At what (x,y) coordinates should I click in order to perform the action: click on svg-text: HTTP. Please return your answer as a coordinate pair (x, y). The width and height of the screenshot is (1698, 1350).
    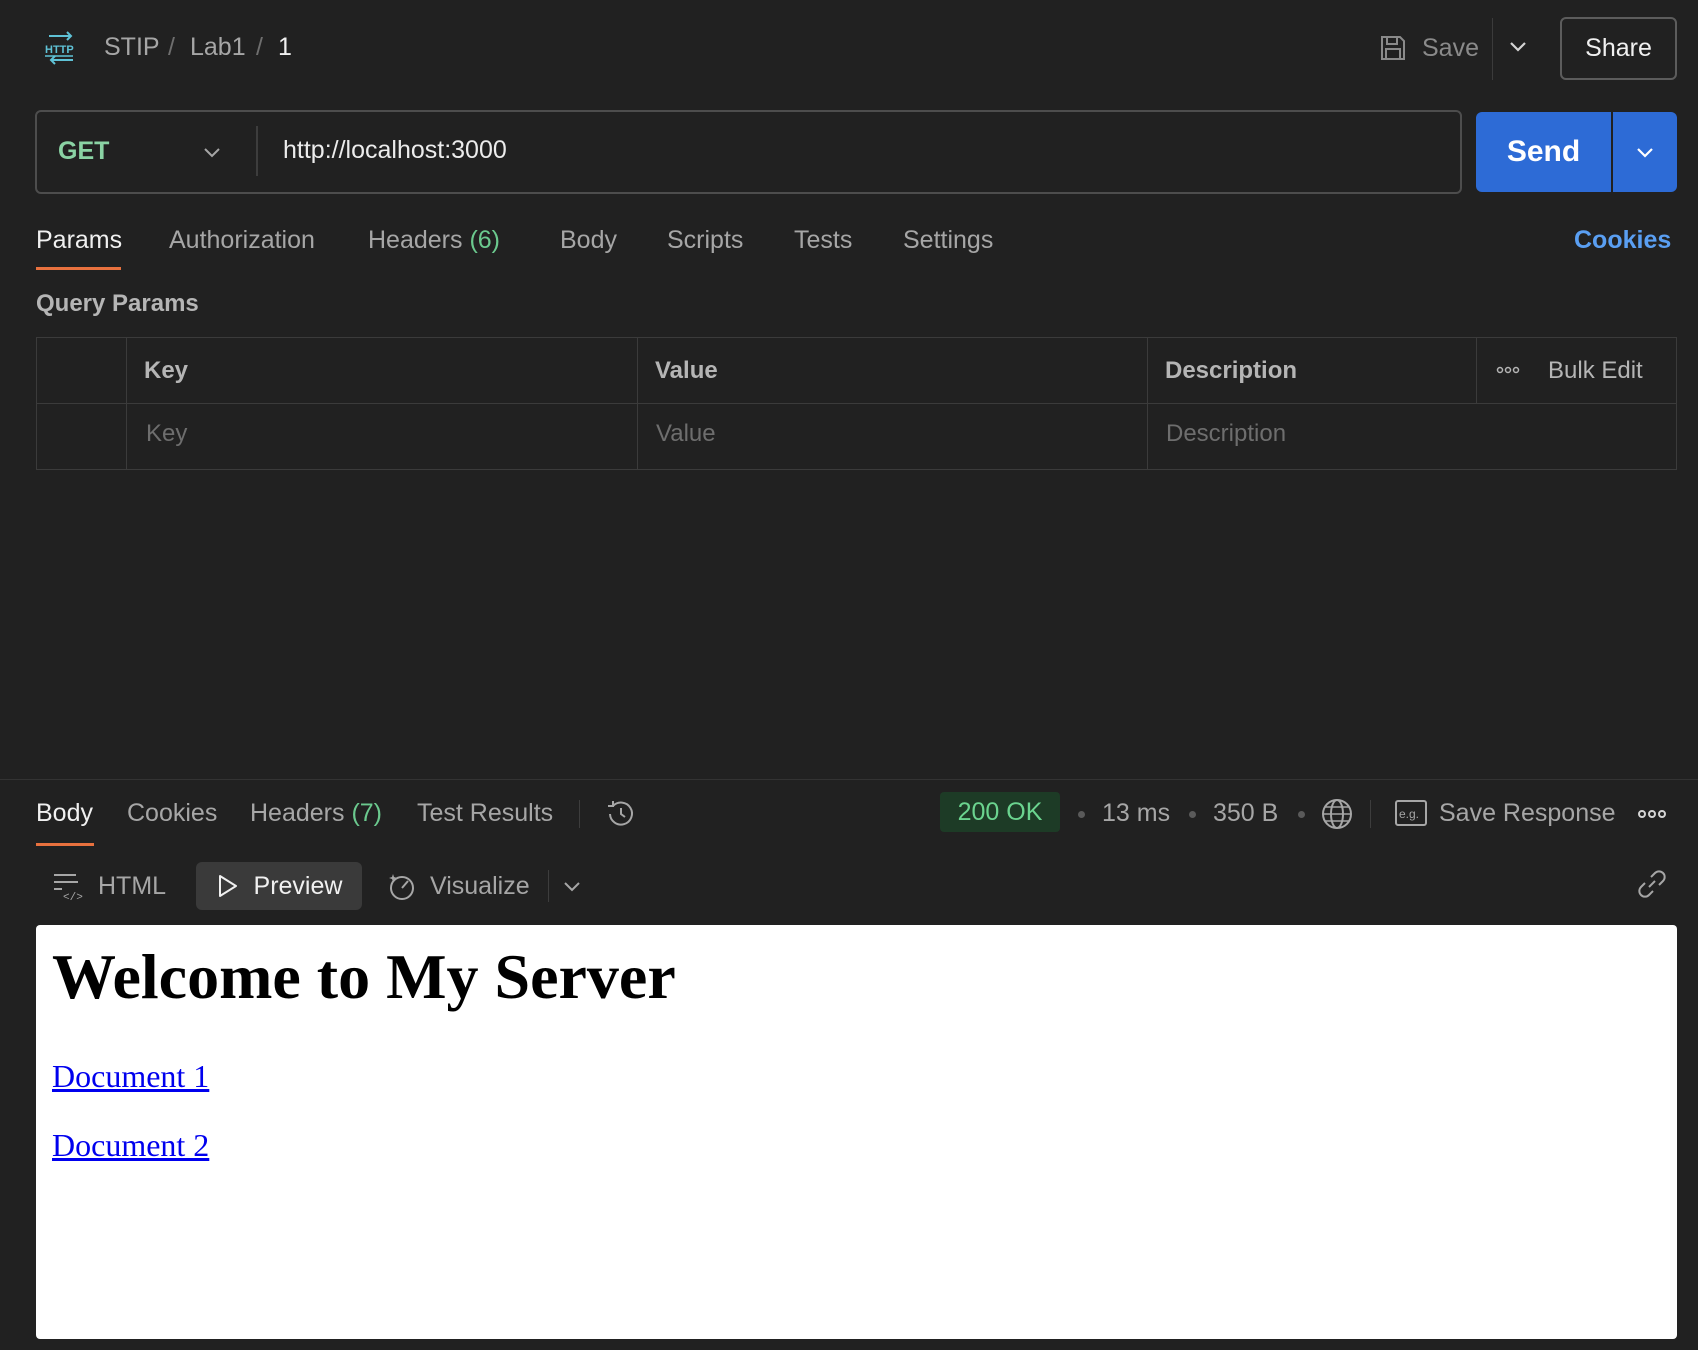
    Looking at the image, I should click on (59, 50).